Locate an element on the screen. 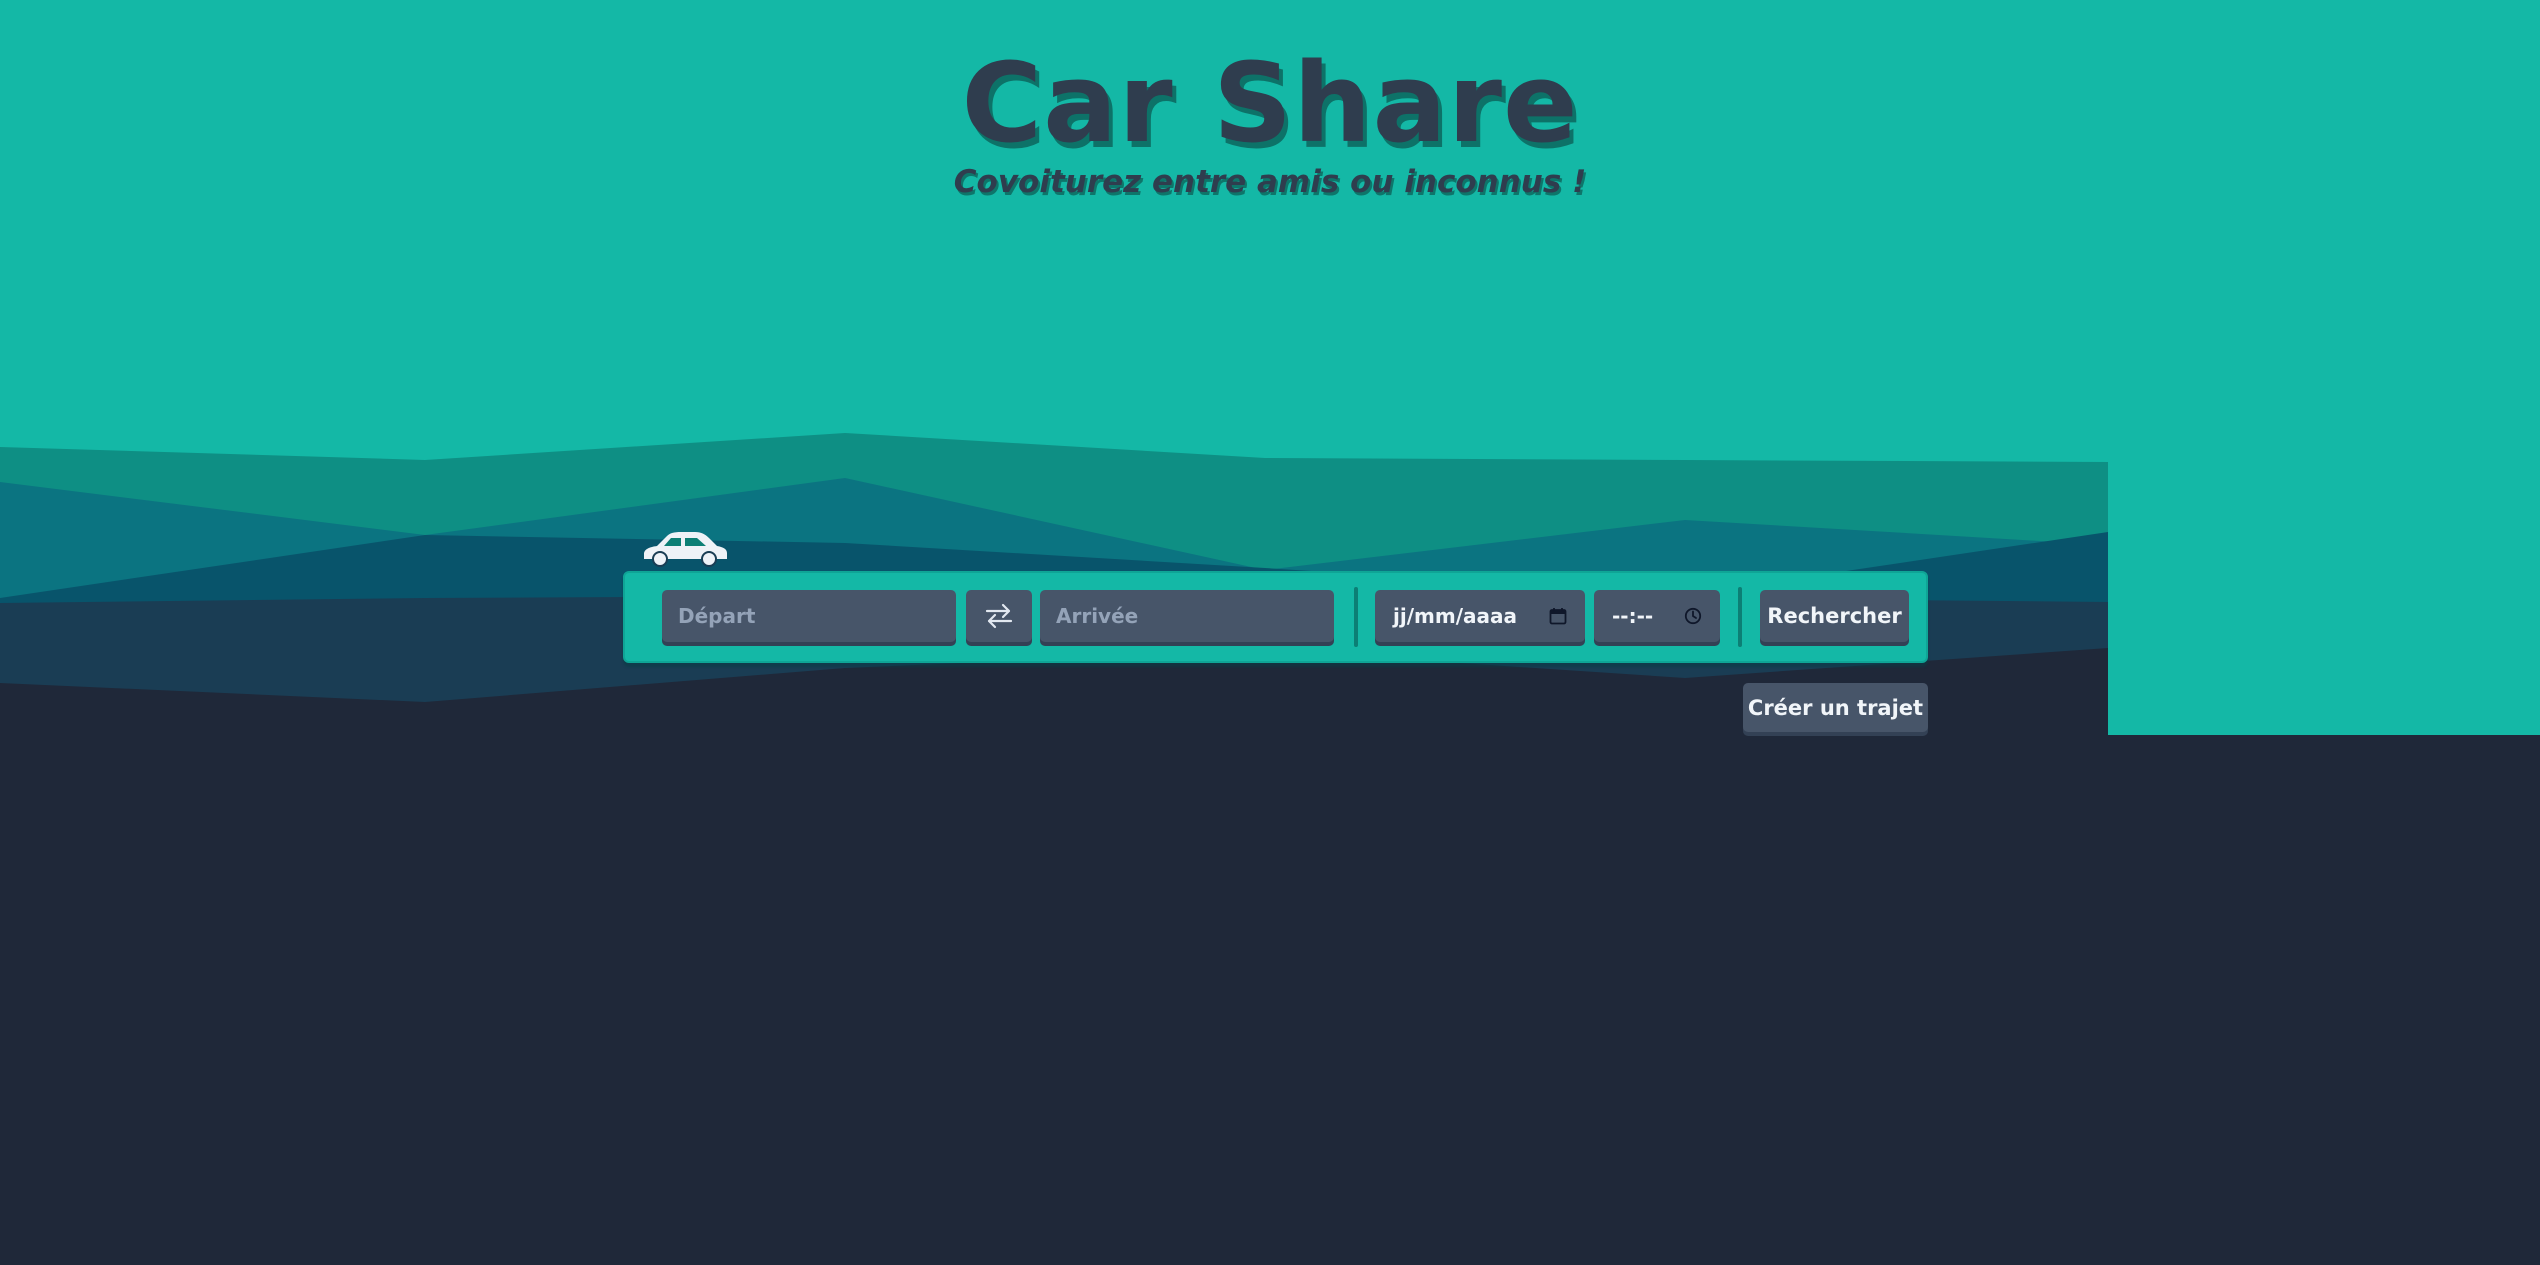 Image resolution: width=2540 pixels, height=1265 pixels. swap-button is located at coordinates (999, 616).